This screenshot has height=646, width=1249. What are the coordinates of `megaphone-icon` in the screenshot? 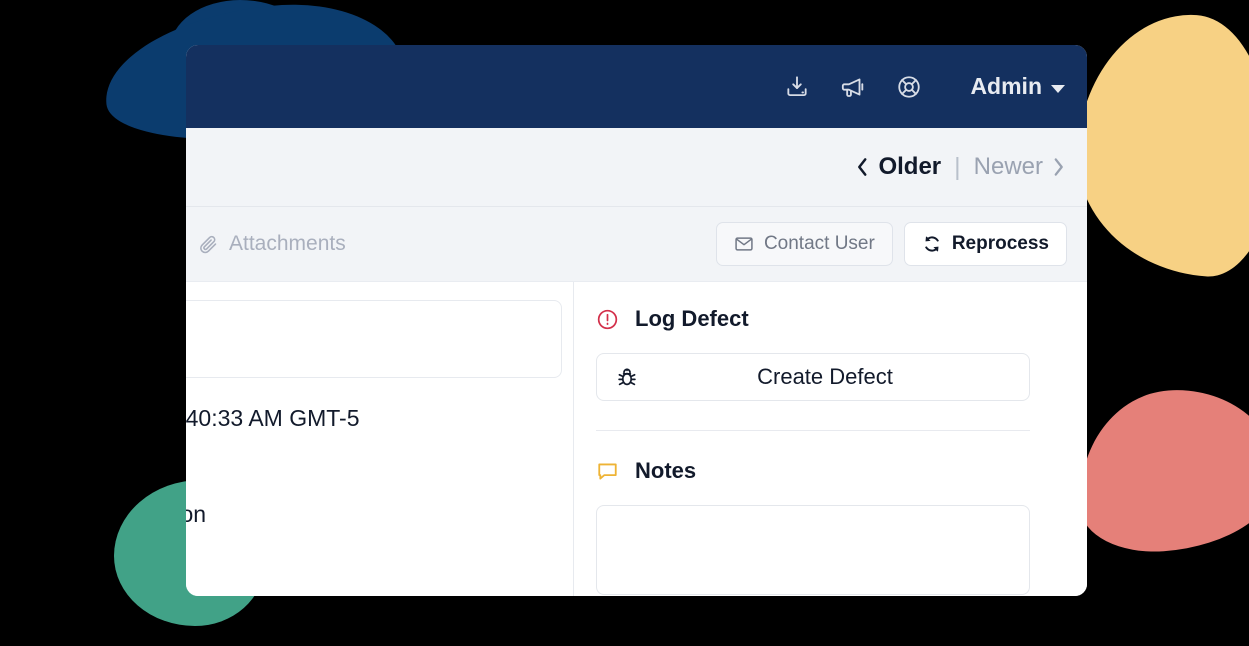 It's located at (853, 87).